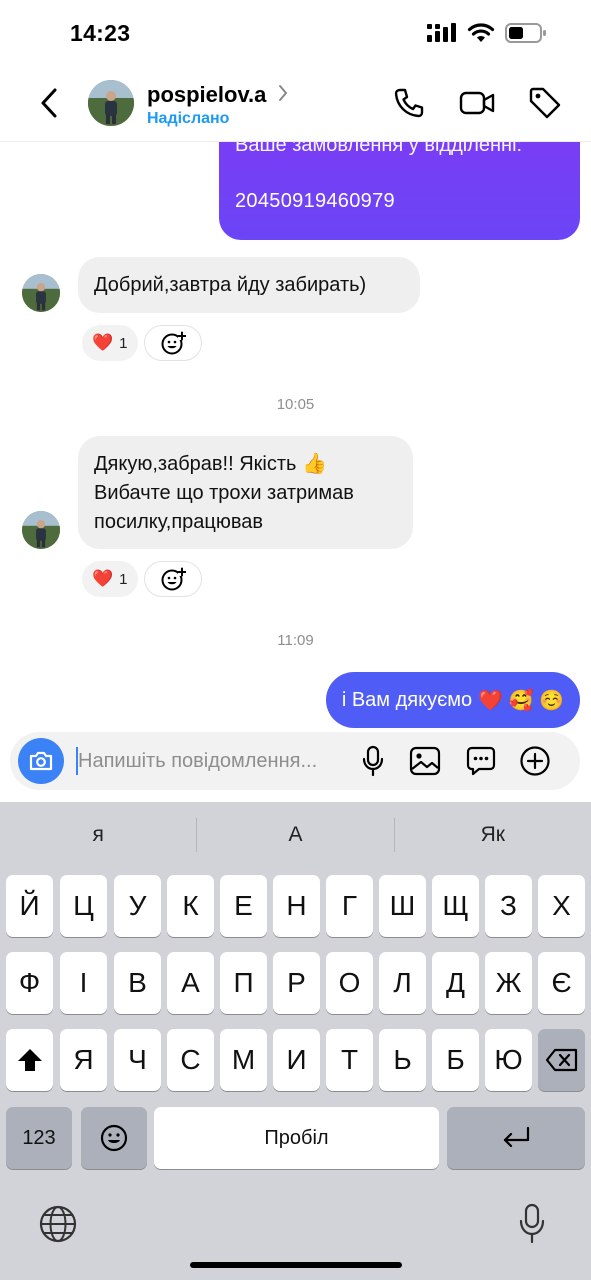 This screenshot has height=1280, width=591. I want to click on key: Ц, so click(83, 906).